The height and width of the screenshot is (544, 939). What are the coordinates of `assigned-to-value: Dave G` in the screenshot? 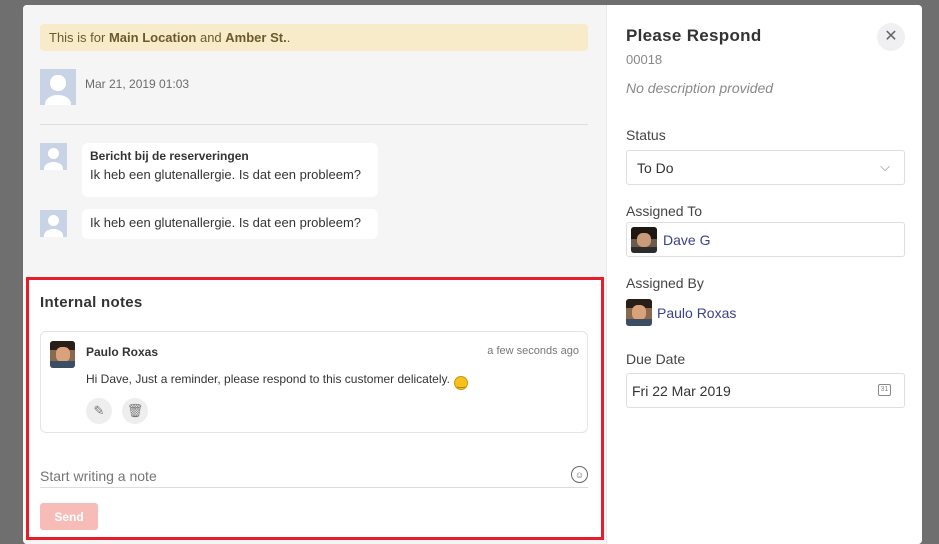 It's located at (687, 240).